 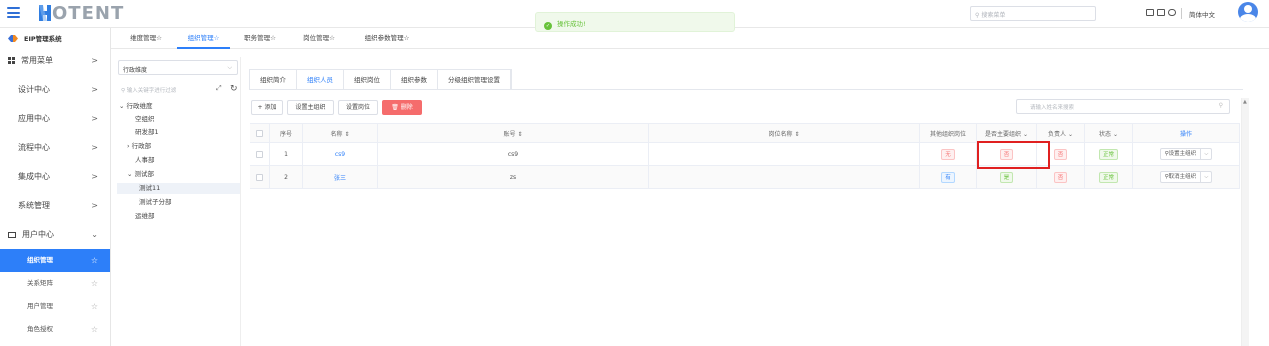 What do you see at coordinates (135, 174) in the screenshot?
I see `tree-node: ⌄ 测试部` at bounding box center [135, 174].